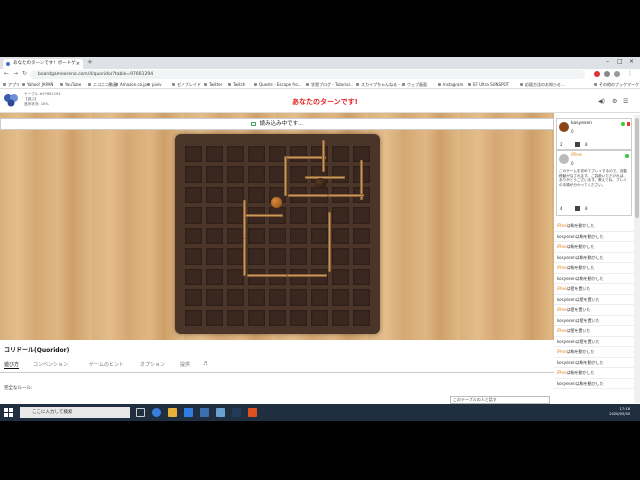 Image resolution: width=640 pixels, height=480 pixels. What do you see at coordinates (75, 412) in the screenshot?
I see `taskbar-search-input: ここに入力して検索` at bounding box center [75, 412].